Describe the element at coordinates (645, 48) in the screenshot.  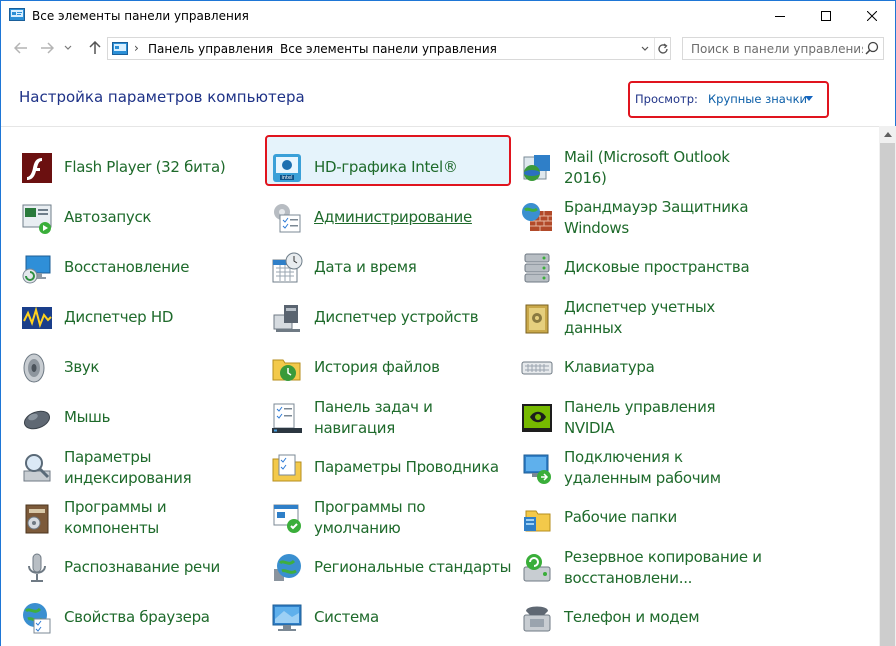
I see `address-history-button` at that location.